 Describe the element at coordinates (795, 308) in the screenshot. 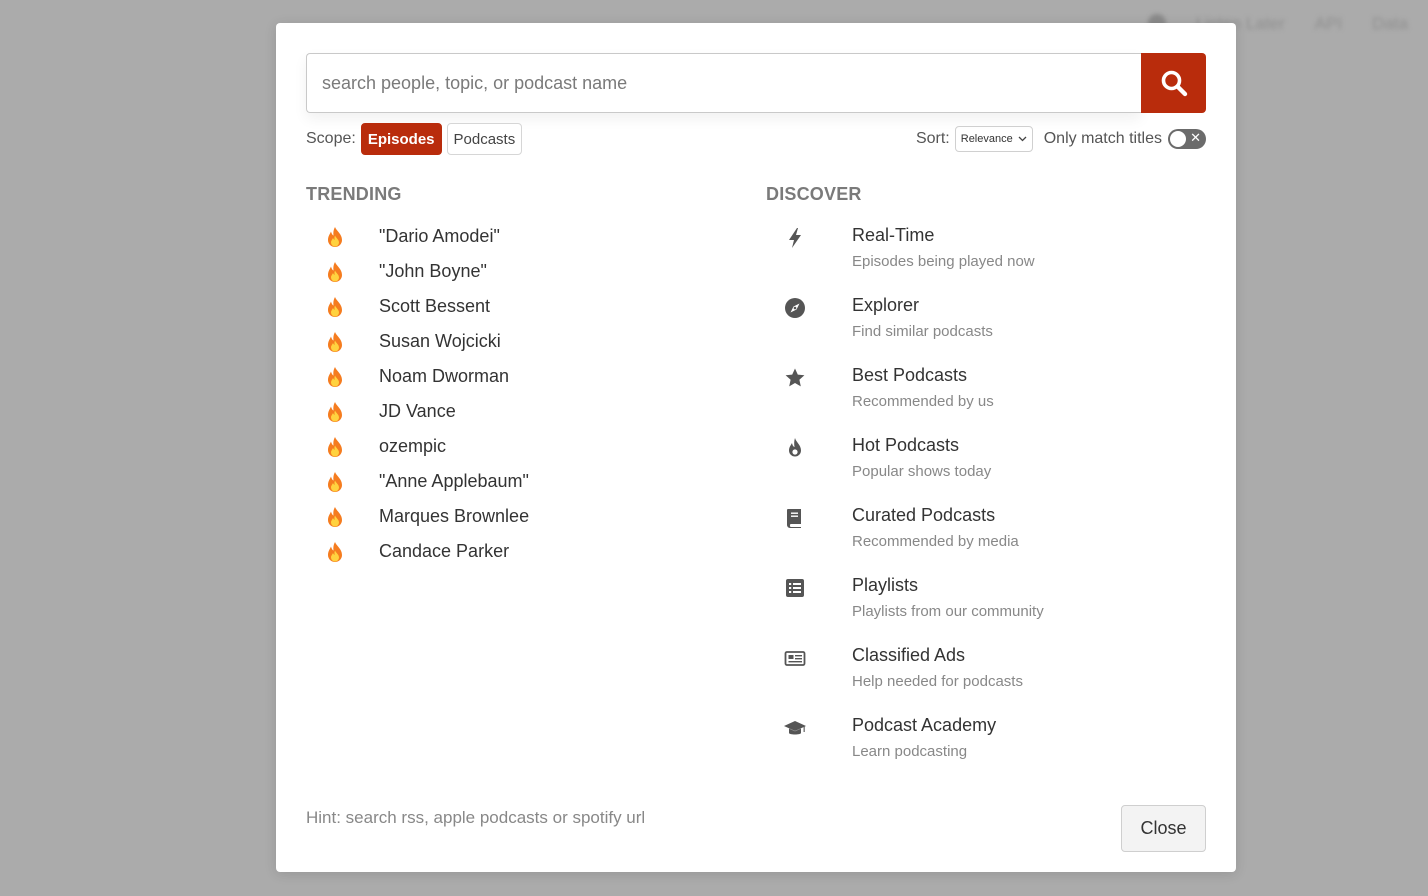

I see `compass-icon` at that location.